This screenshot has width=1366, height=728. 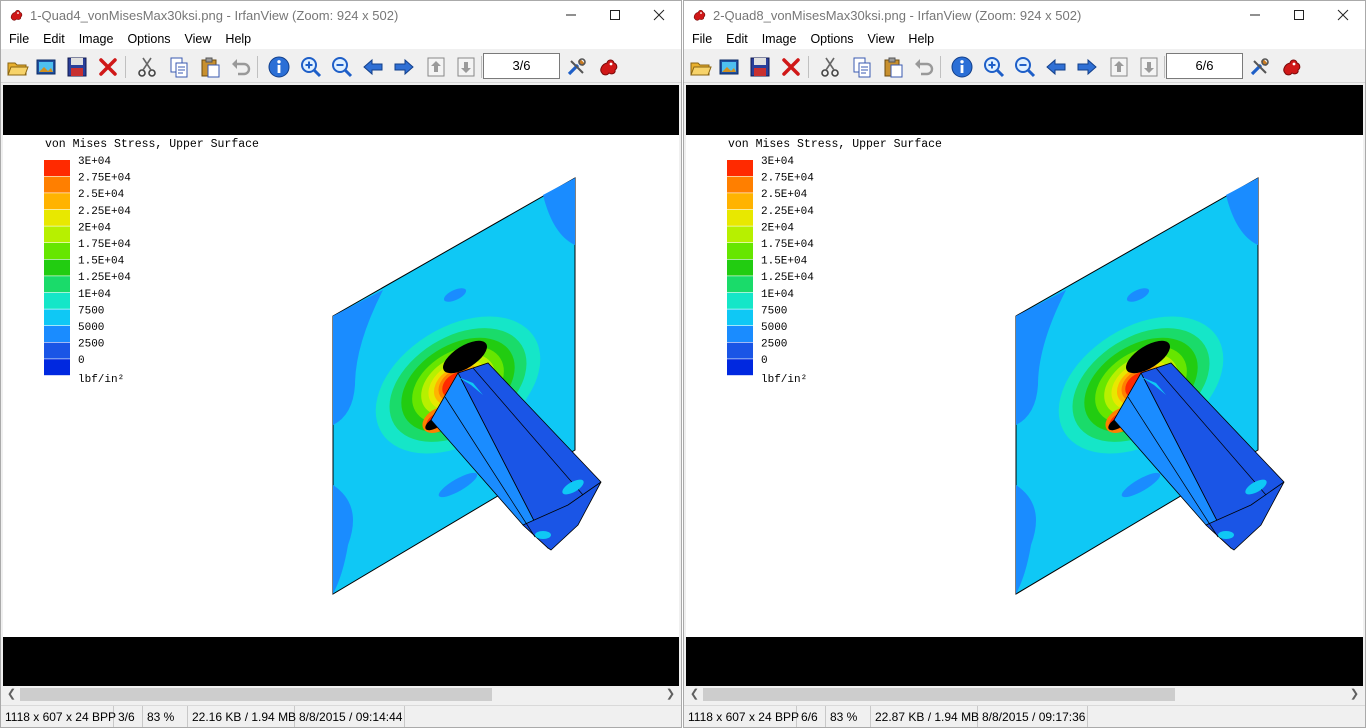 What do you see at coordinates (784, 380) in the screenshot?
I see `legend-unit: lbf/in²` at bounding box center [784, 380].